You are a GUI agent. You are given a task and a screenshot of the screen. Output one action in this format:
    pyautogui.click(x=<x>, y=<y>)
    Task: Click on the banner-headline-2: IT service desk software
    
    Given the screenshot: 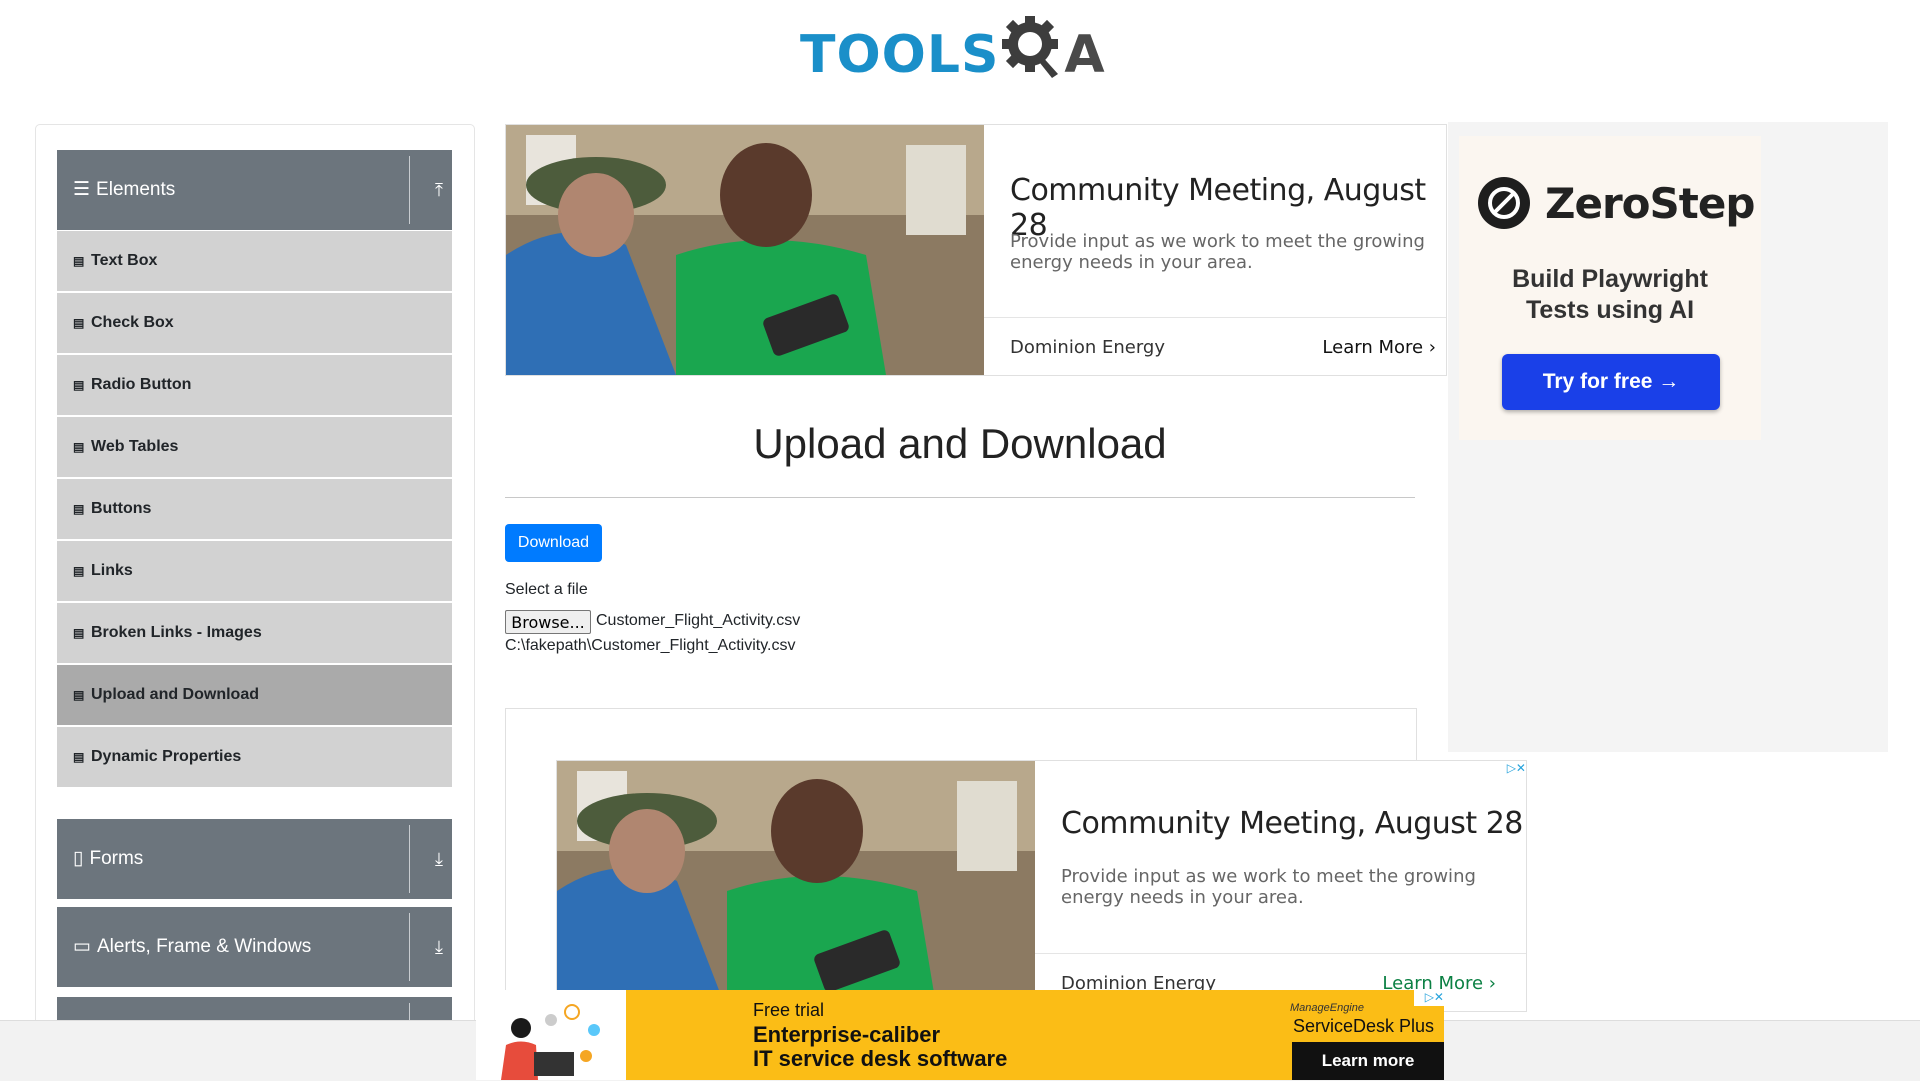 What is the action you would take?
    pyautogui.click(x=880, y=1058)
    